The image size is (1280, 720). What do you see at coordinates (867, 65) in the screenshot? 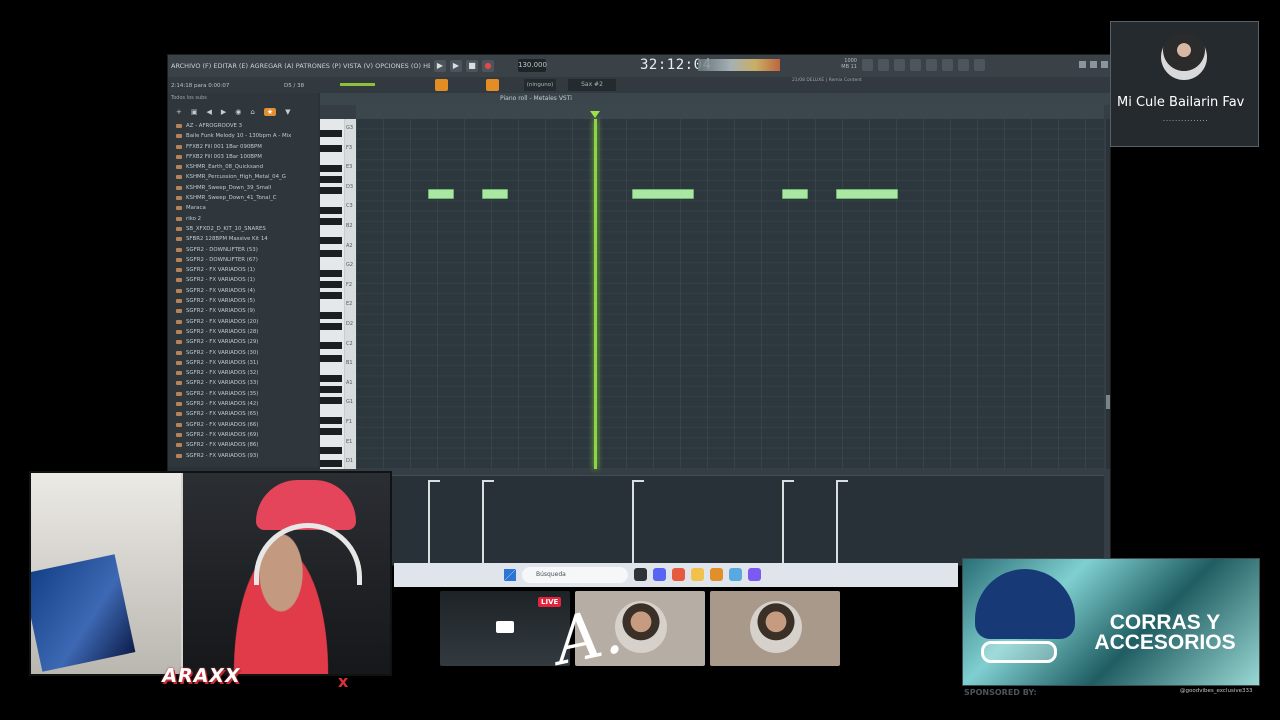
I see `playlist-icon` at bounding box center [867, 65].